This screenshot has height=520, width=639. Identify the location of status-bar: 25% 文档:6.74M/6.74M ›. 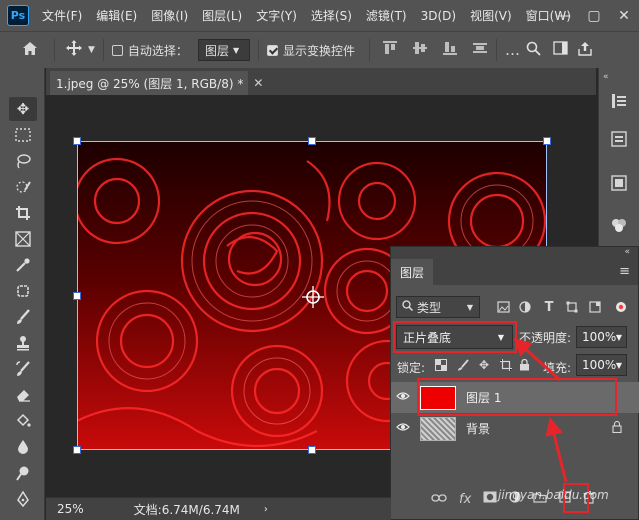
(218, 508).